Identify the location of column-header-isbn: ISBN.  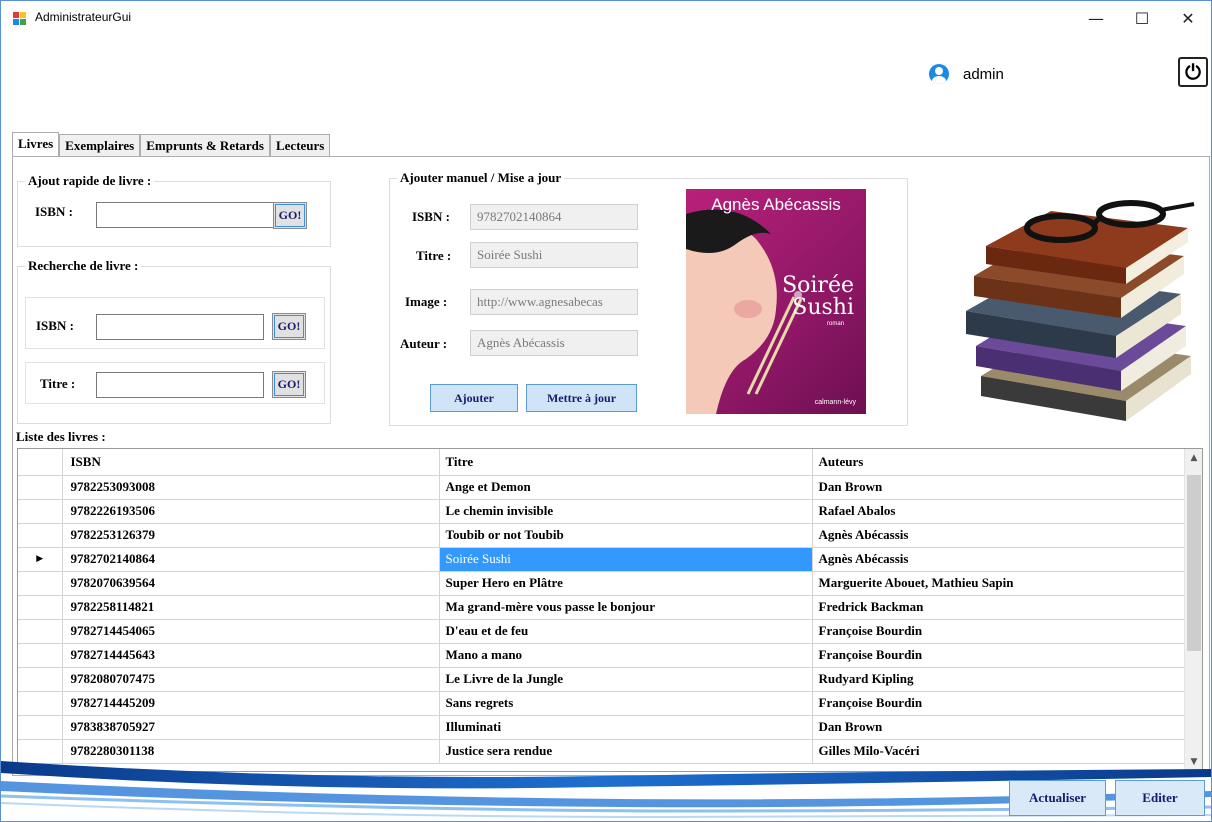
(251, 462).